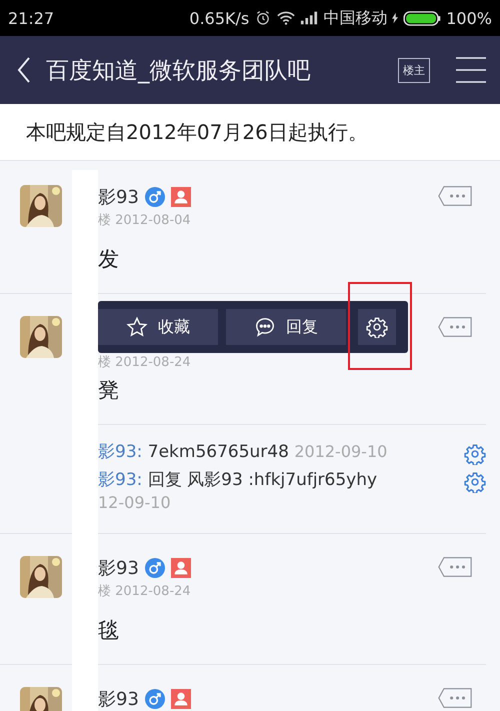 This screenshot has height=711, width=500. Describe the element at coordinates (238, 491) in the screenshot. I see `reply-text: 影93: 回复 风影93 :hfkj7ufjr65yhy 12-09-10` at that location.